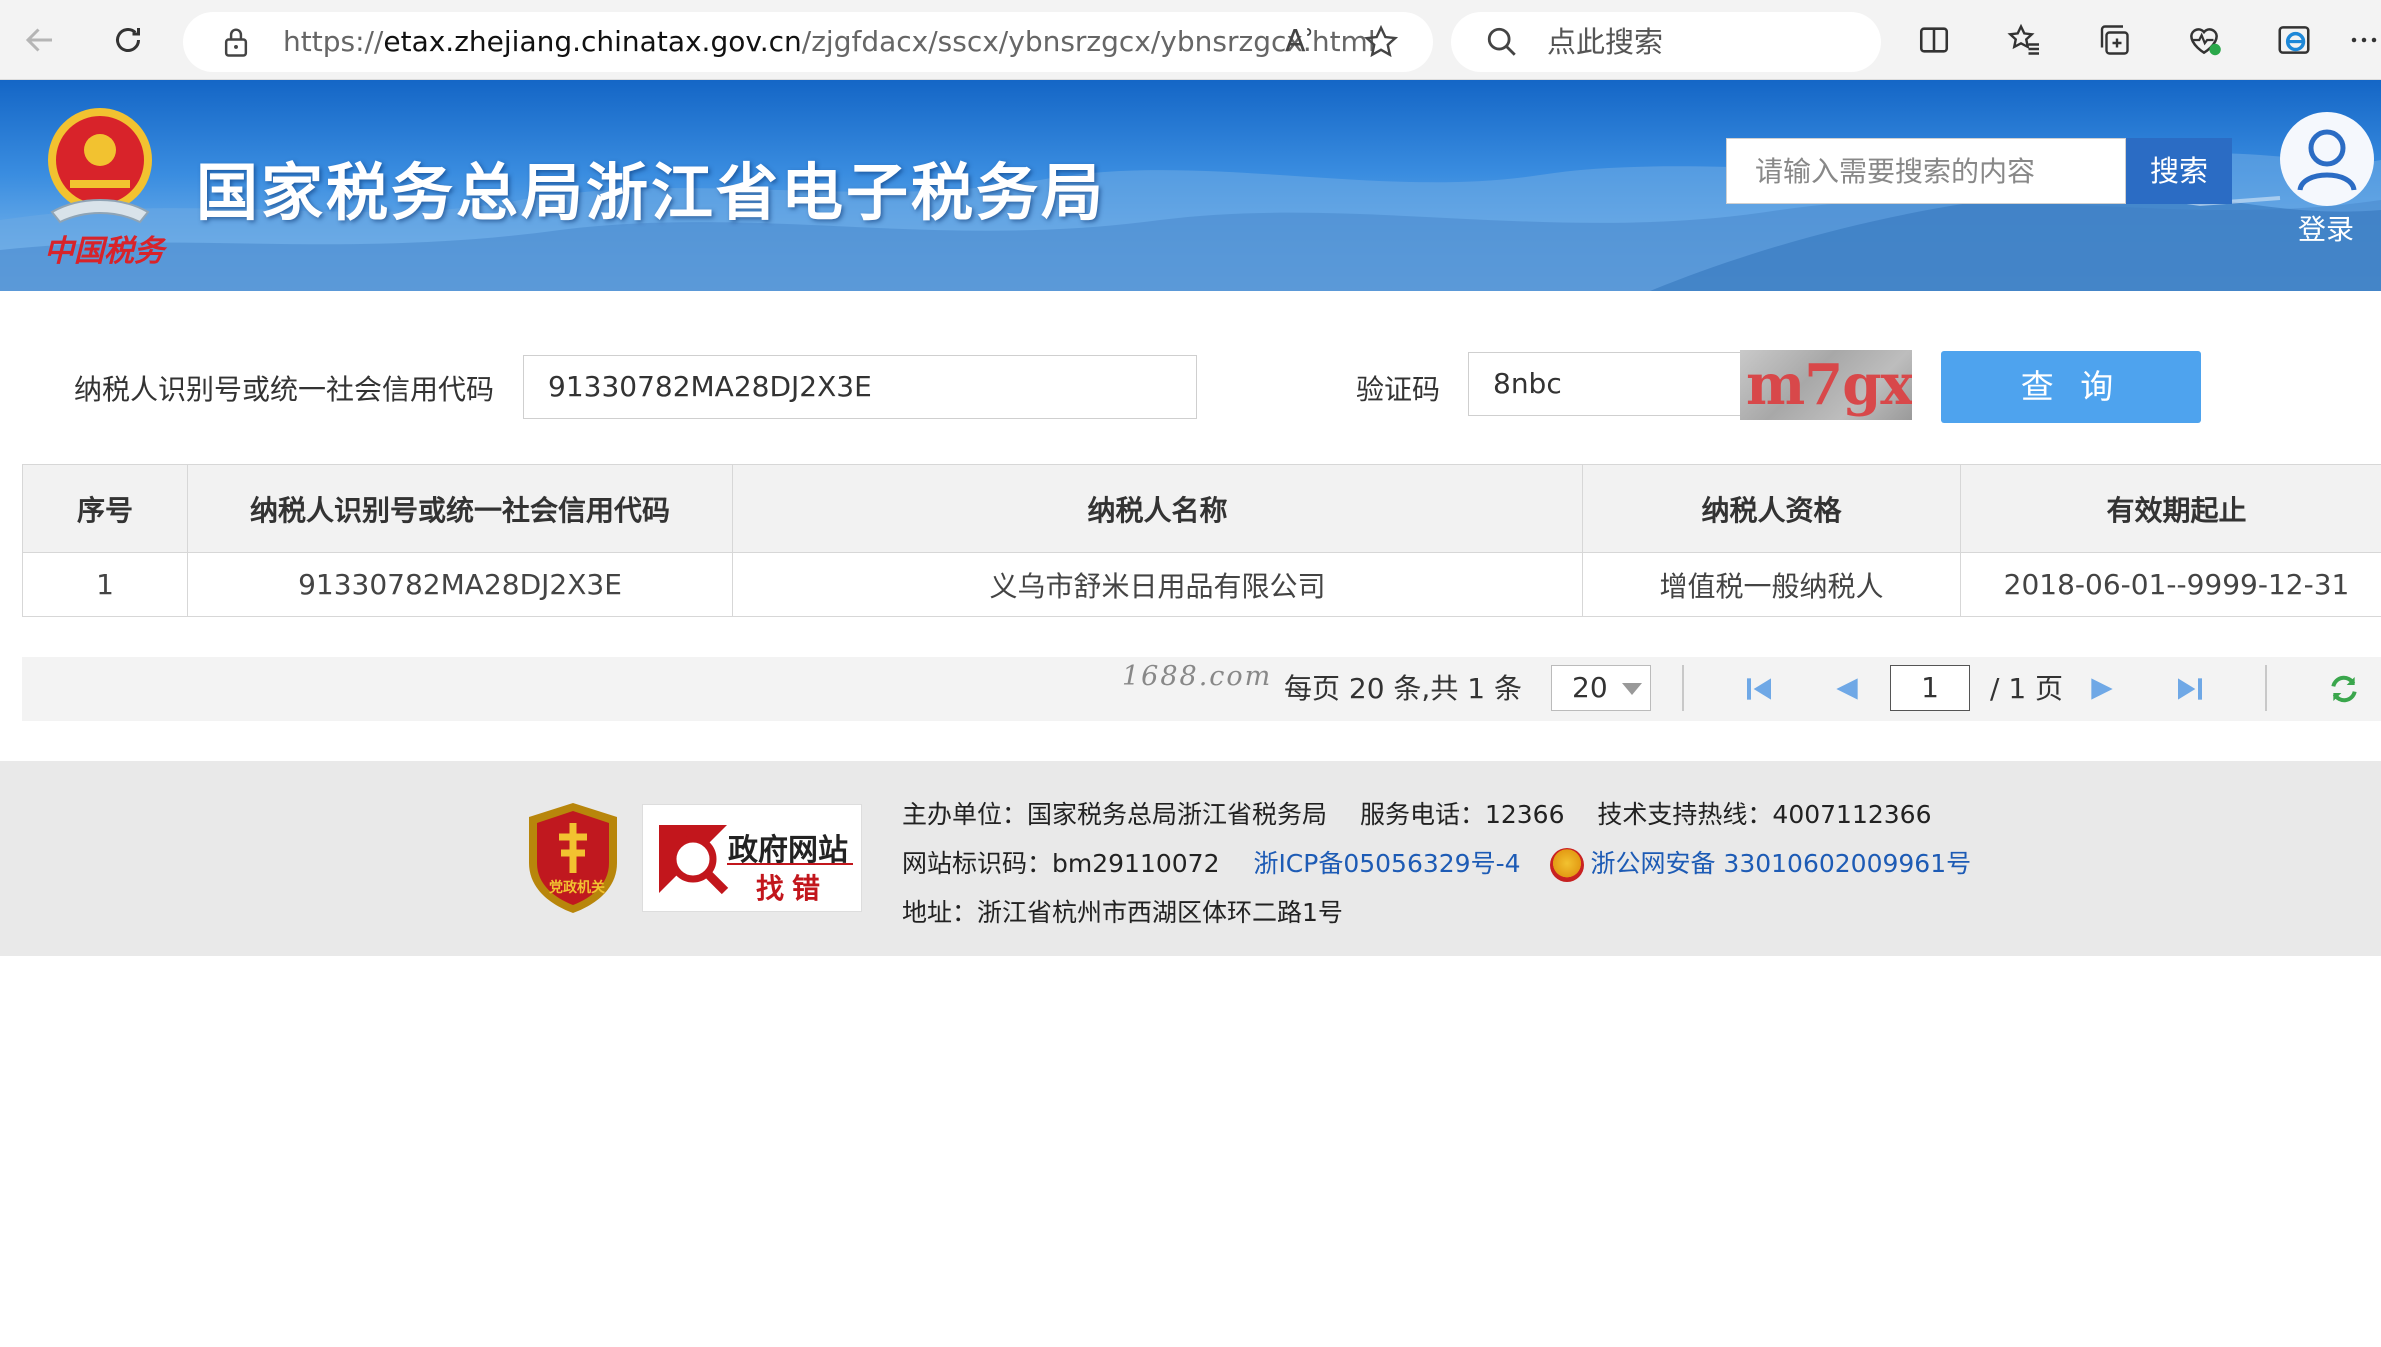 The width and height of the screenshot is (2381, 1347). What do you see at coordinates (792, 888) in the screenshot?
I see `error-report-label: 找错` at bounding box center [792, 888].